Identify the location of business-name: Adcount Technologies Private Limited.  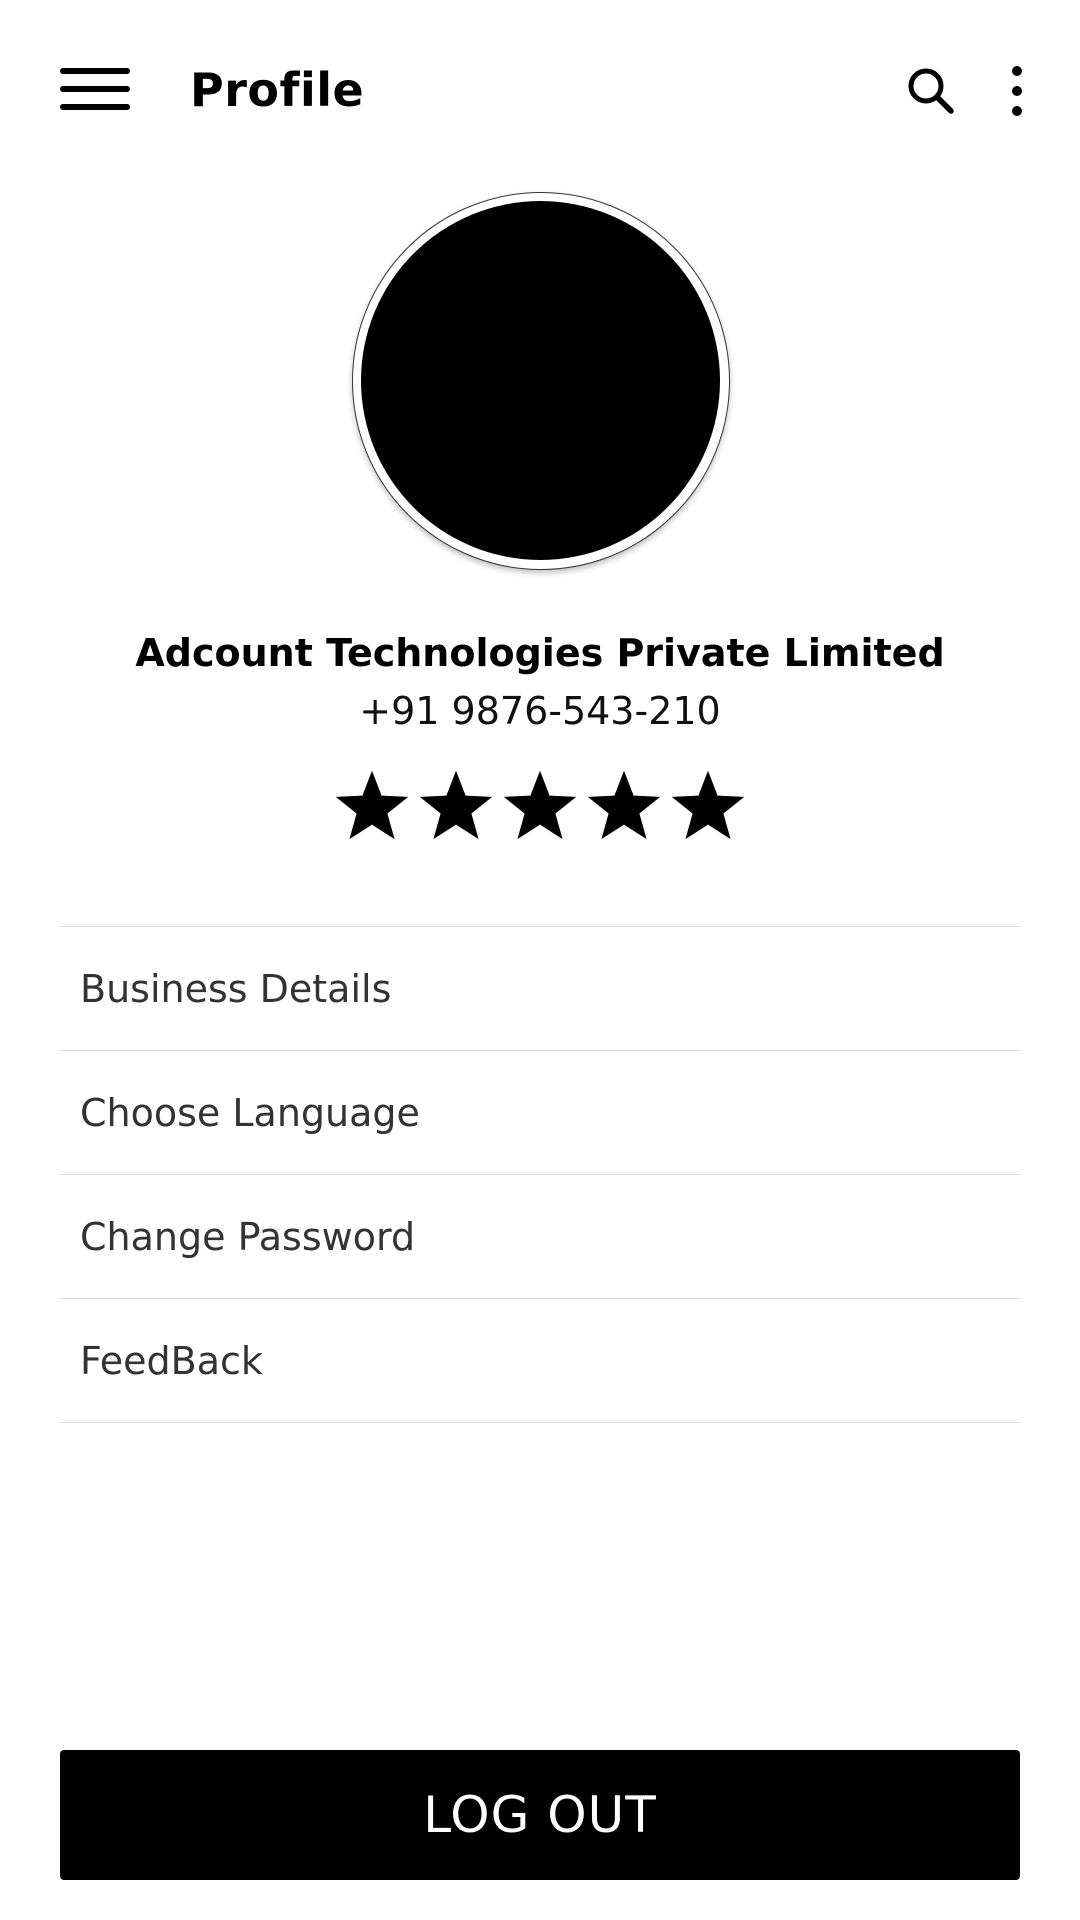
(540, 653).